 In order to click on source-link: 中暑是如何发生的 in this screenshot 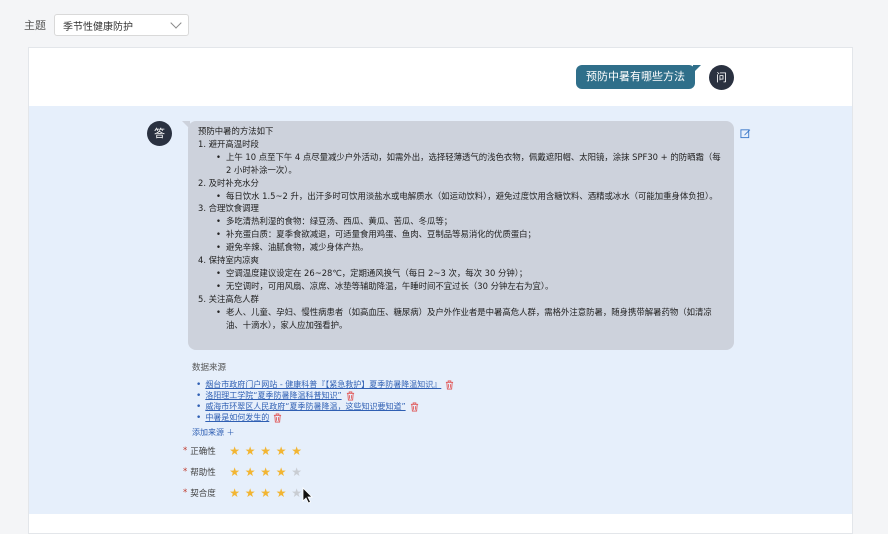, I will do `click(237, 417)`.